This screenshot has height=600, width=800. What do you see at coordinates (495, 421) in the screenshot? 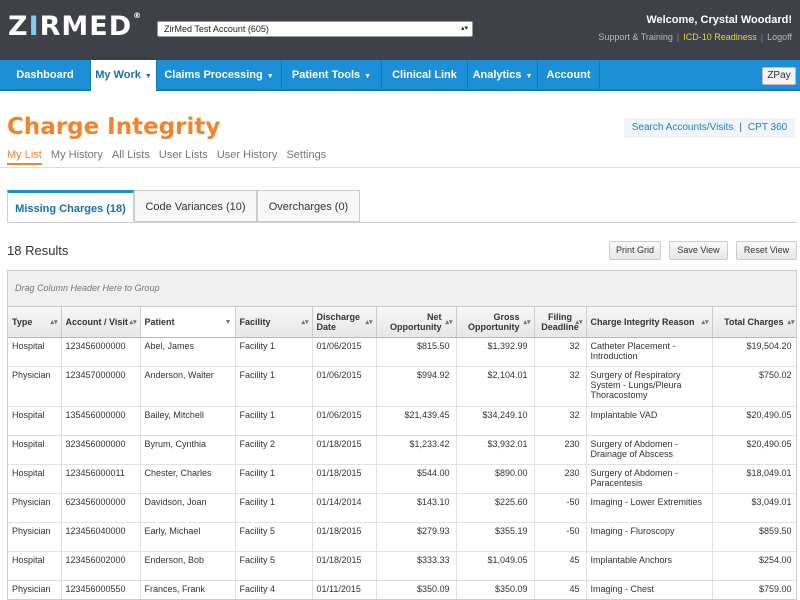
I see `cell-gross-opportunity: $34,249.10` at bounding box center [495, 421].